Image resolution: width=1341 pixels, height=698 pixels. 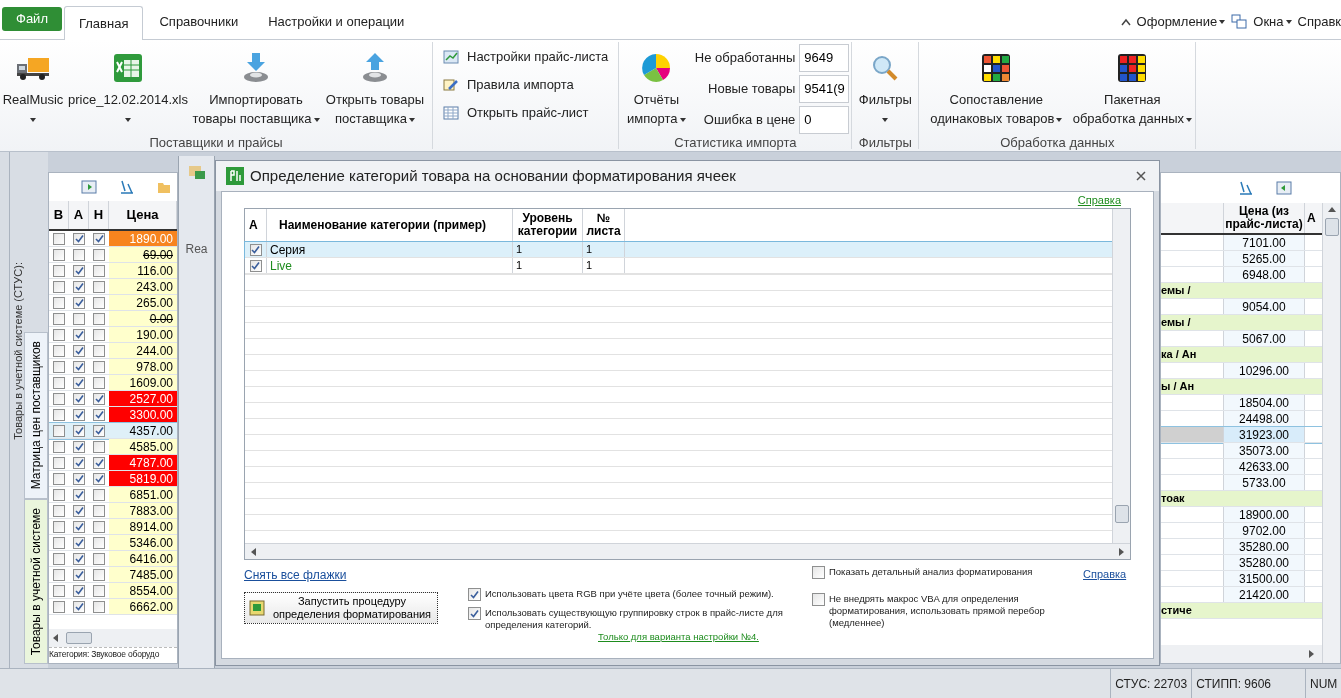 I want to click on table-row: Серия 1 1, so click(x=678, y=250).